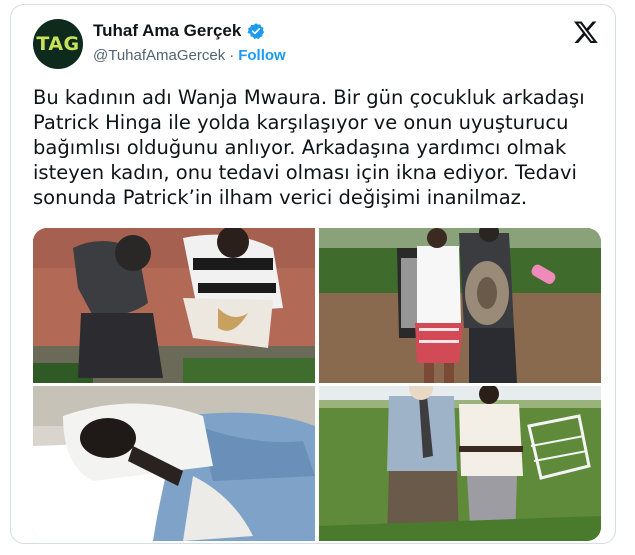  What do you see at coordinates (262, 55) in the screenshot?
I see `follow-button: Follow` at bounding box center [262, 55].